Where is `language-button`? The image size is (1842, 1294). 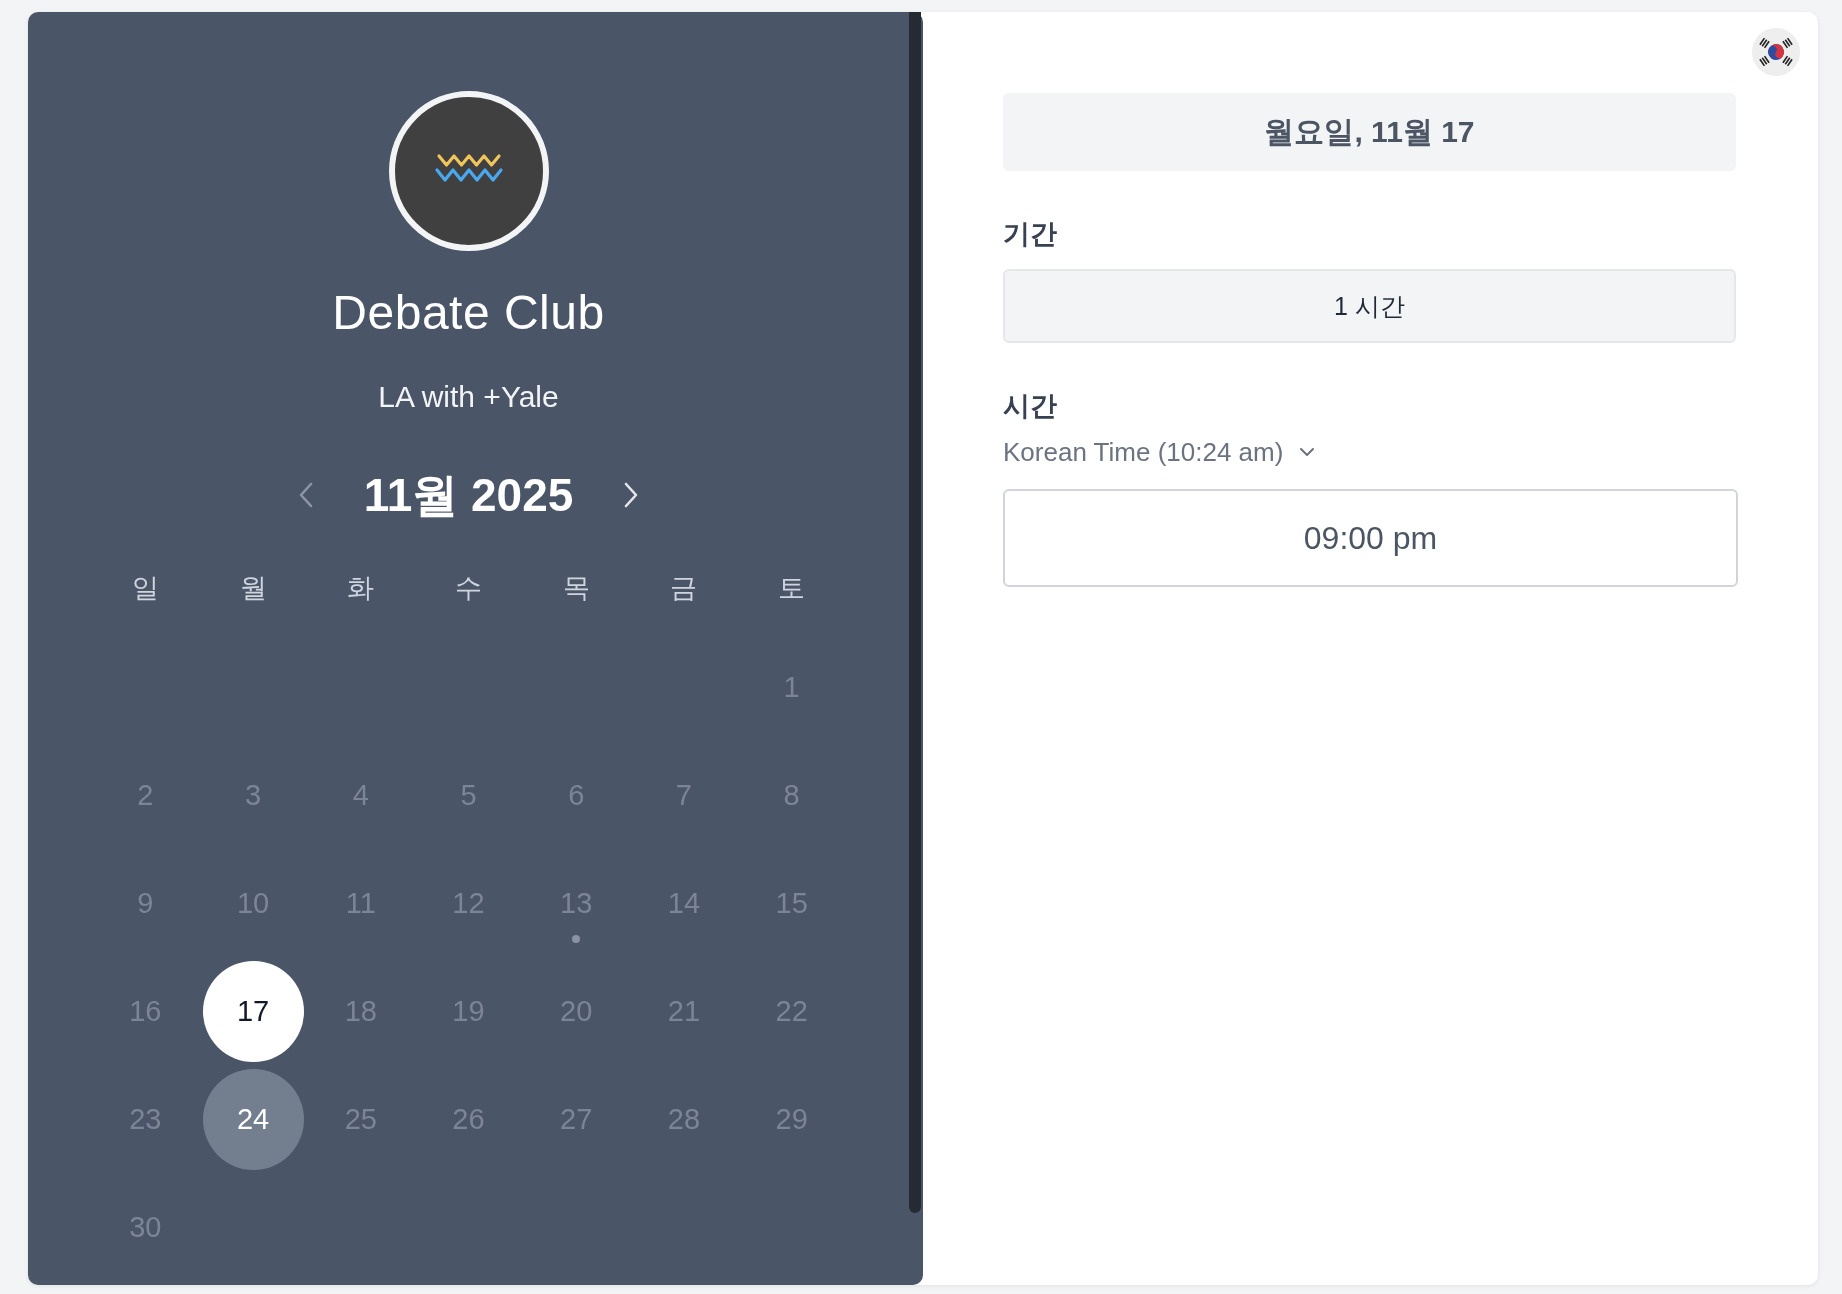 language-button is located at coordinates (1776, 52).